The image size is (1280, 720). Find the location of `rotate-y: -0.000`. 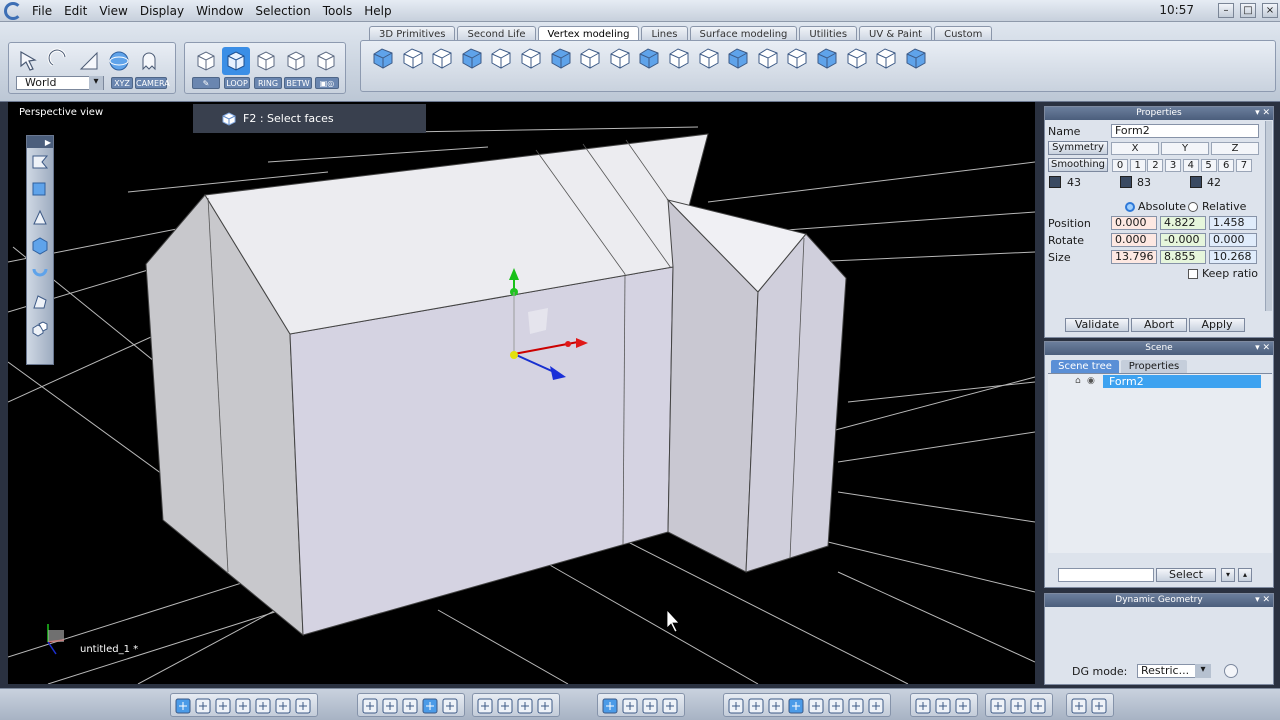

rotate-y: -0.000 is located at coordinates (1183, 240).